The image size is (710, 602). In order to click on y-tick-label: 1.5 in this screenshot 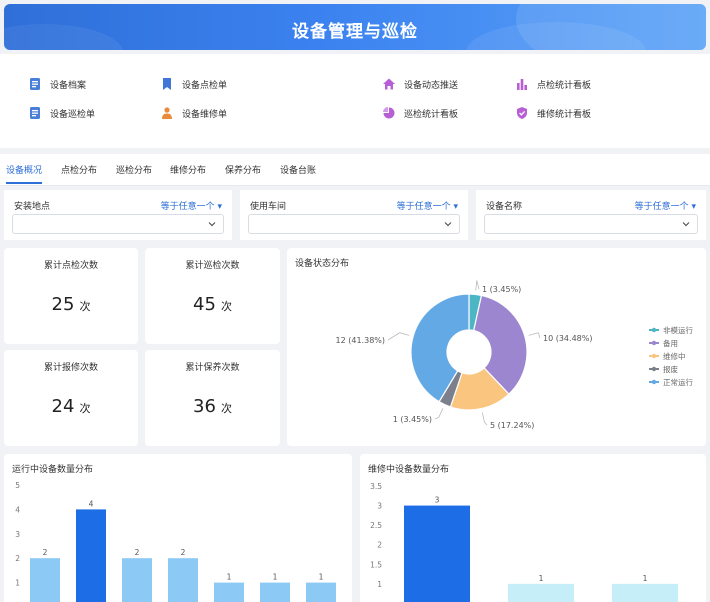, I will do `click(376, 564)`.